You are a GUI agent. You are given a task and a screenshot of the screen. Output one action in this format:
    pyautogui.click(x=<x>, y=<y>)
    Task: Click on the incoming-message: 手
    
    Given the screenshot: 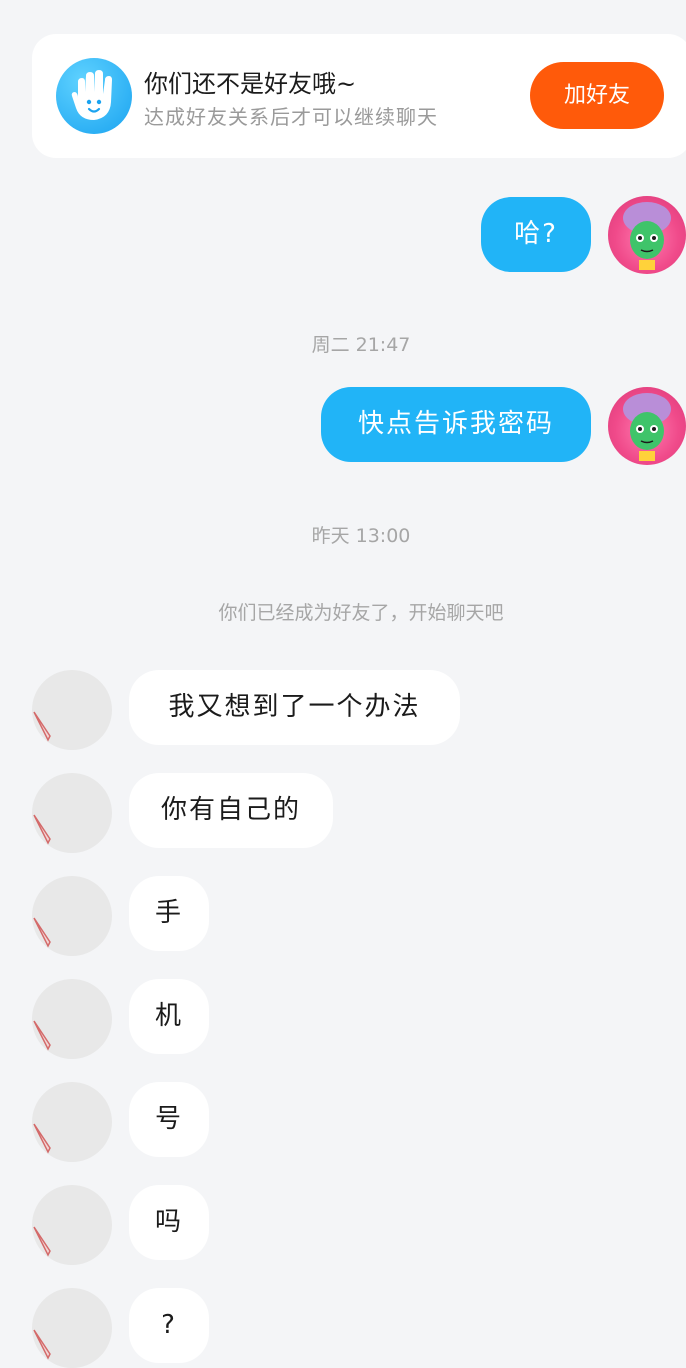 What is the action you would take?
    pyautogui.click(x=169, y=913)
    